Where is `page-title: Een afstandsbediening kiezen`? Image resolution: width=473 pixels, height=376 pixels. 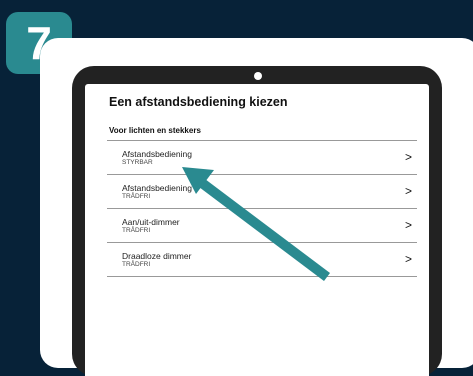 page-title: Een afstandsbediening kiezen is located at coordinates (198, 102).